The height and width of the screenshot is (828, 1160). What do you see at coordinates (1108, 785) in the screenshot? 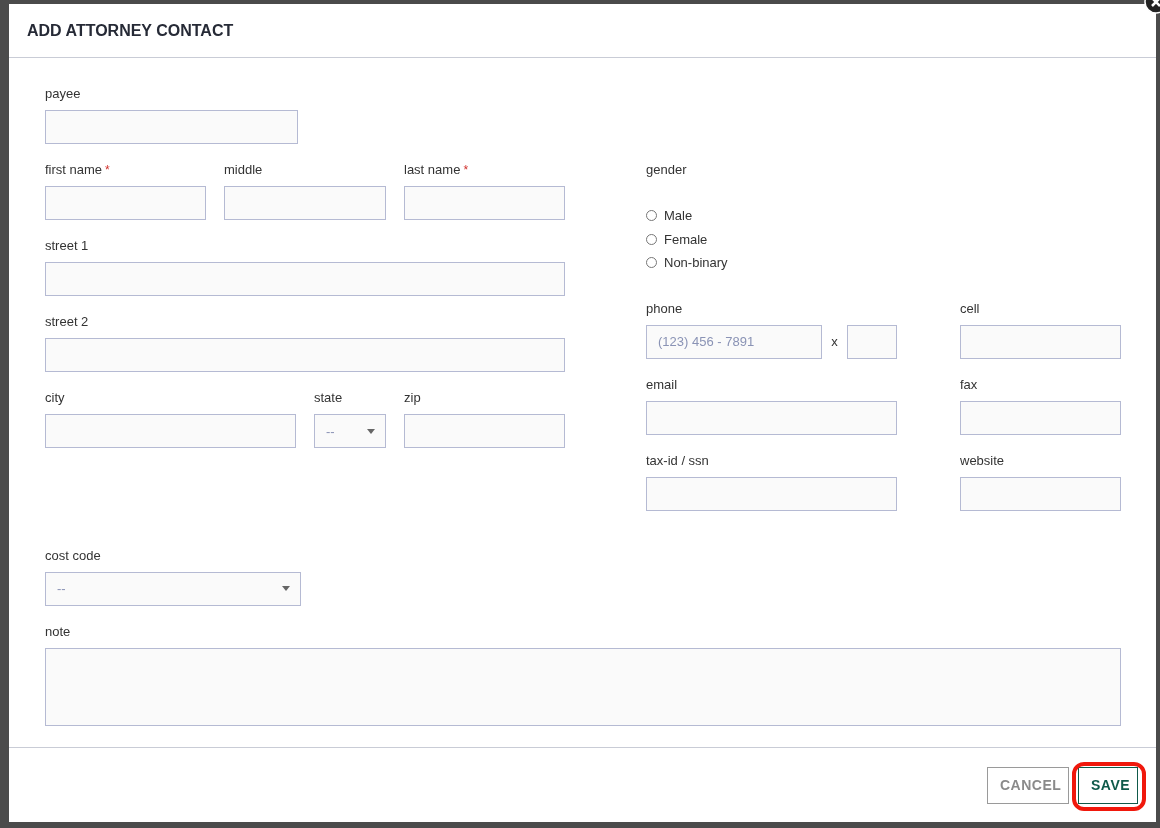
I see `primary-button: SAVE` at bounding box center [1108, 785].